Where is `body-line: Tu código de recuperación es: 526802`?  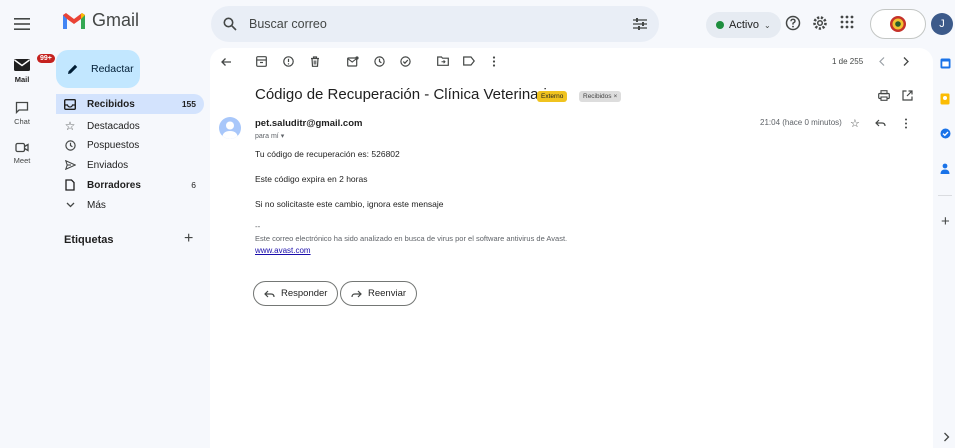
body-line: Tu código de recuperación es: 526802 is located at coordinates (327, 154).